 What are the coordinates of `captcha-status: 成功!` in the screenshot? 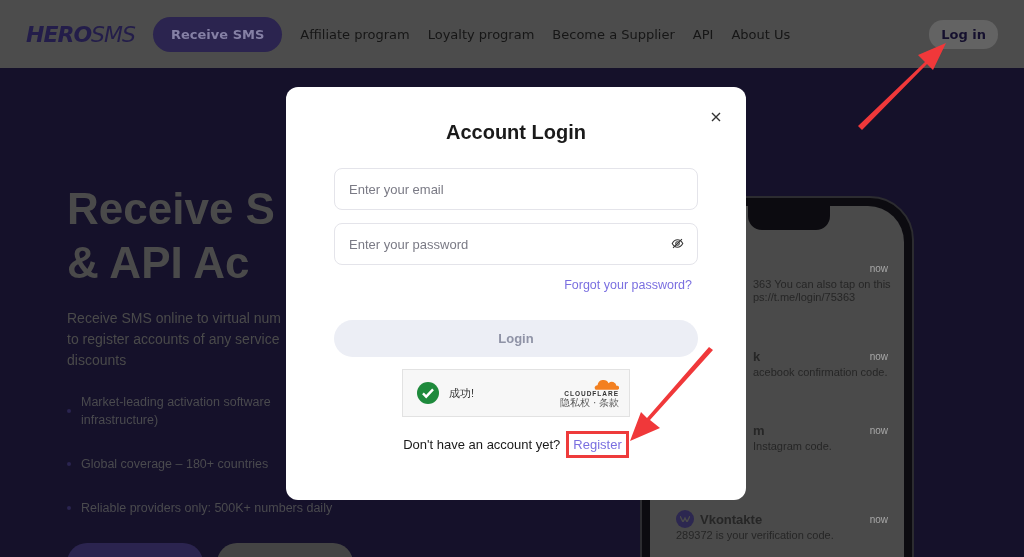 It's located at (462, 393).